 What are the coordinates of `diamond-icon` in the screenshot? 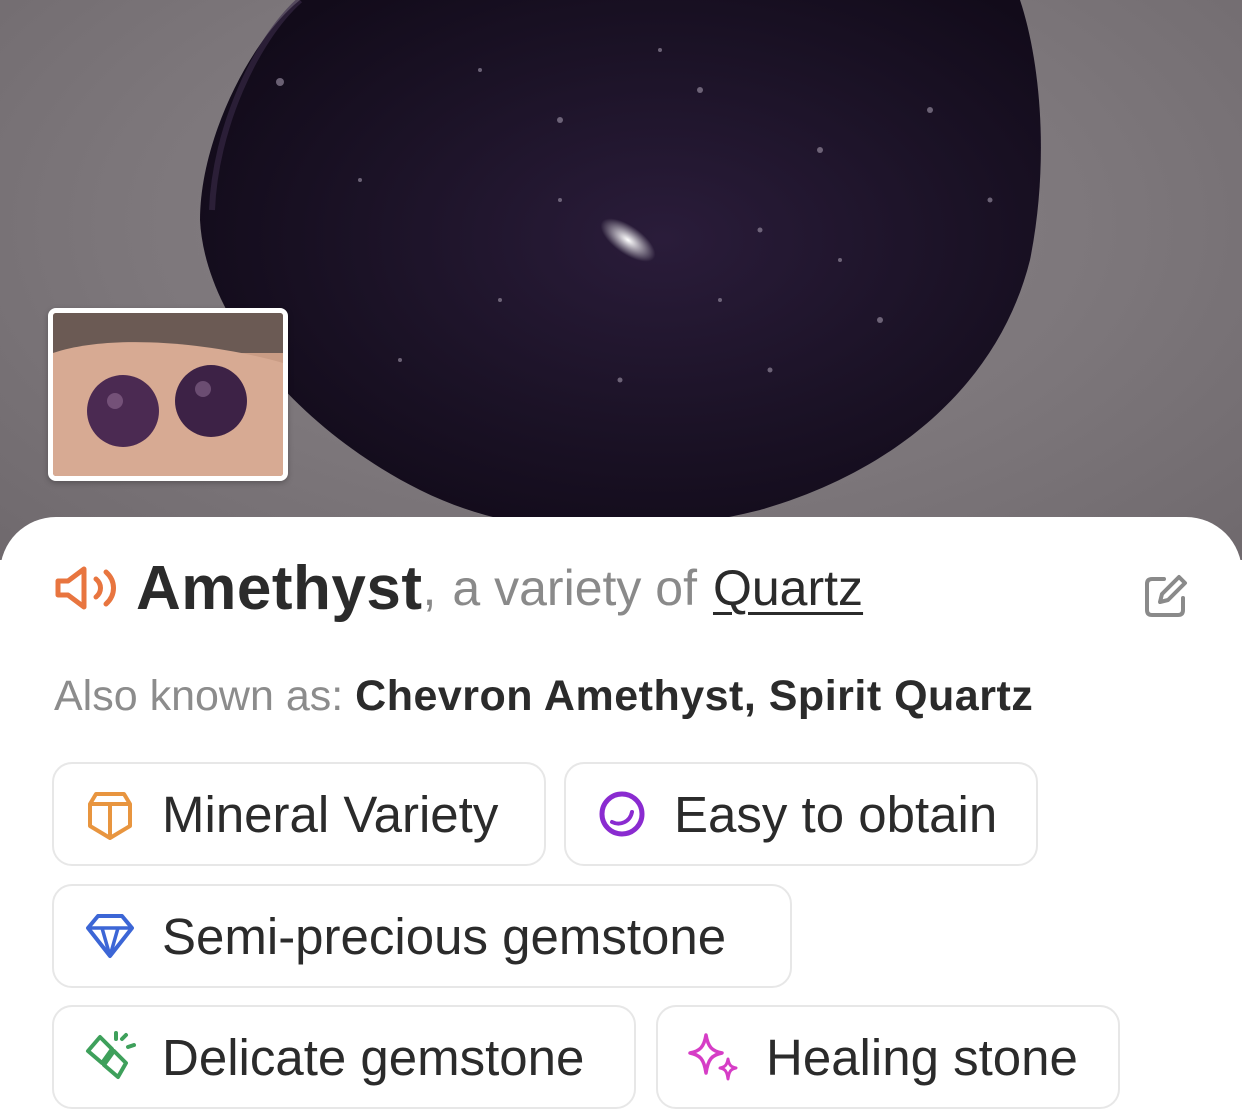 It's located at (110, 936).